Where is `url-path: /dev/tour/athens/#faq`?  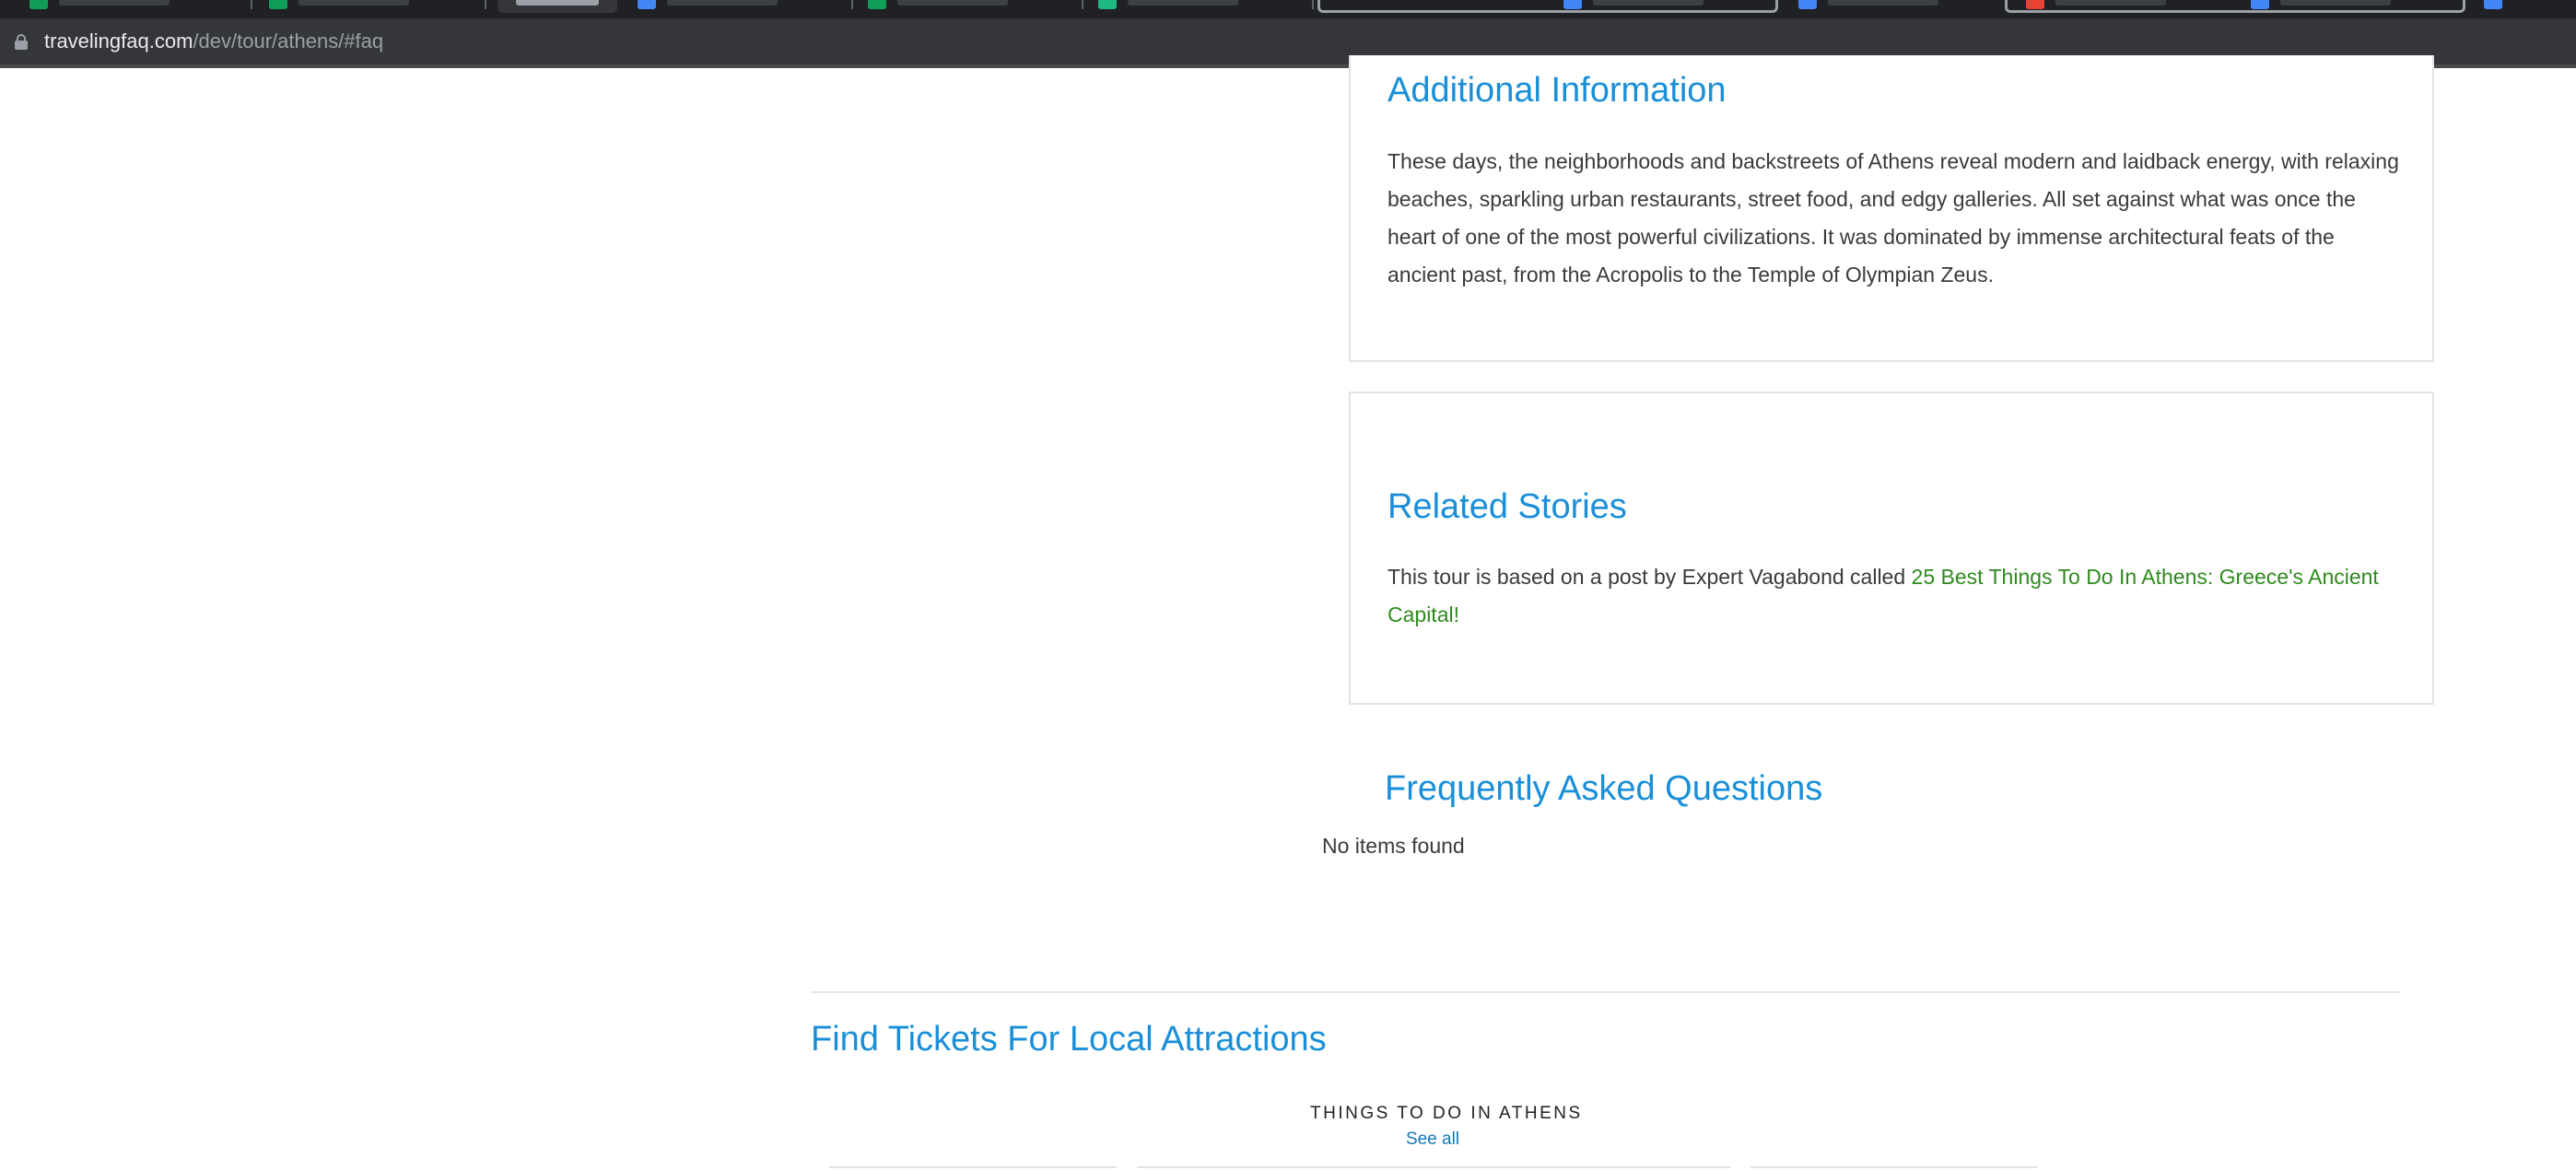 url-path: /dev/tour/athens/#faq is located at coordinates (288, 41).